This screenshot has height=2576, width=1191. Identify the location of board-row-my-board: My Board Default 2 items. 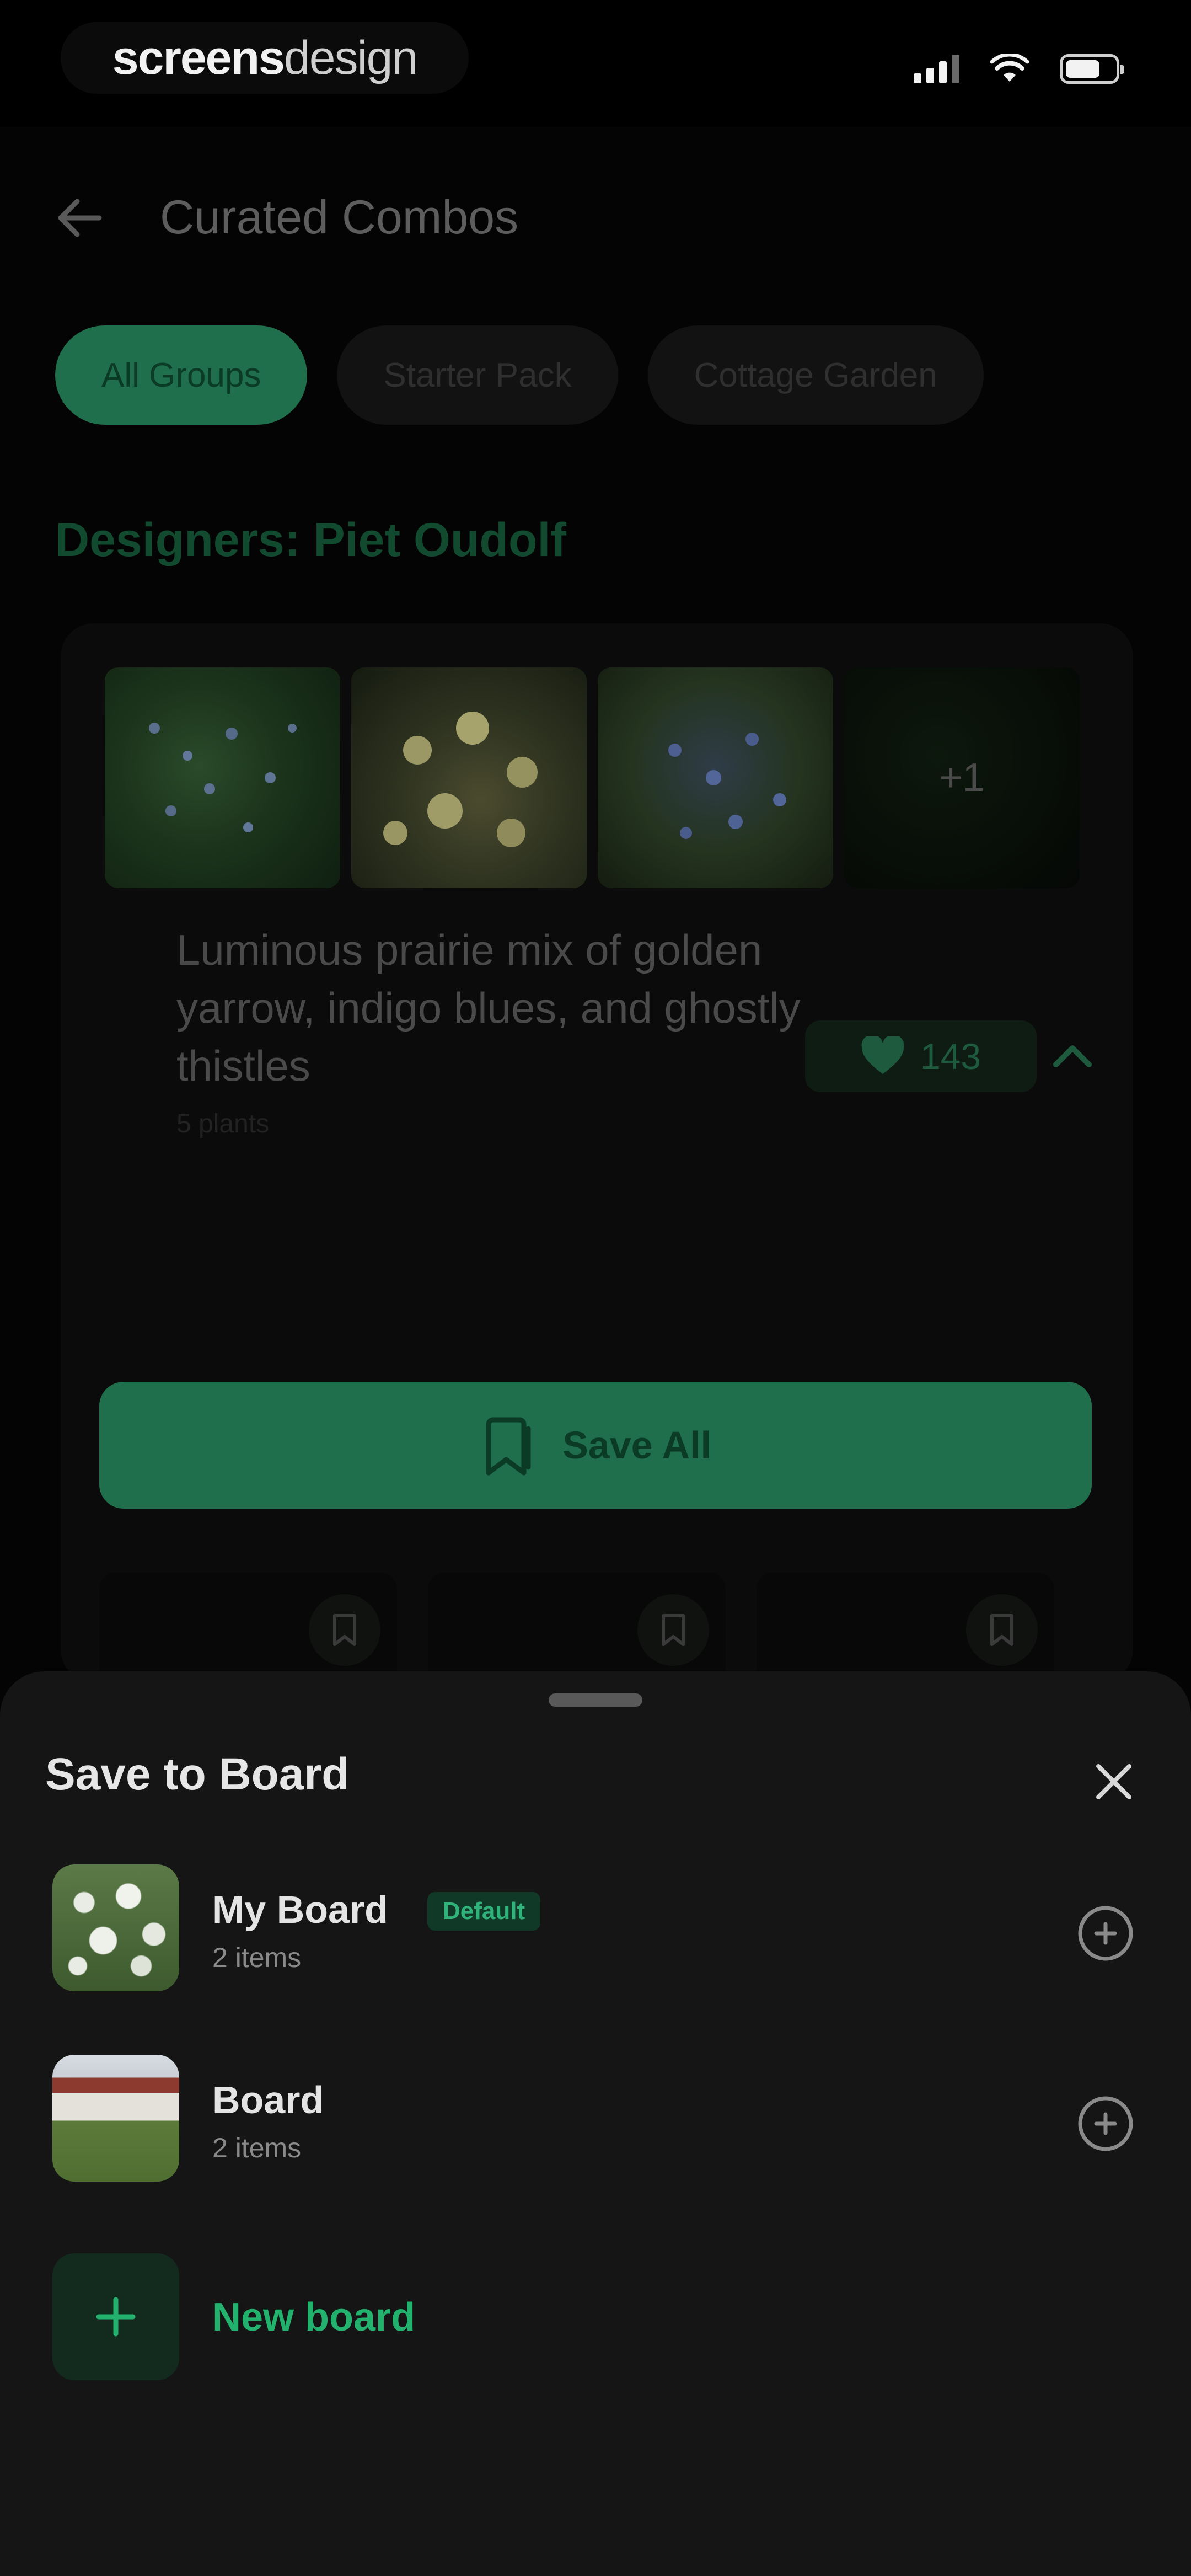
(592, 1930).